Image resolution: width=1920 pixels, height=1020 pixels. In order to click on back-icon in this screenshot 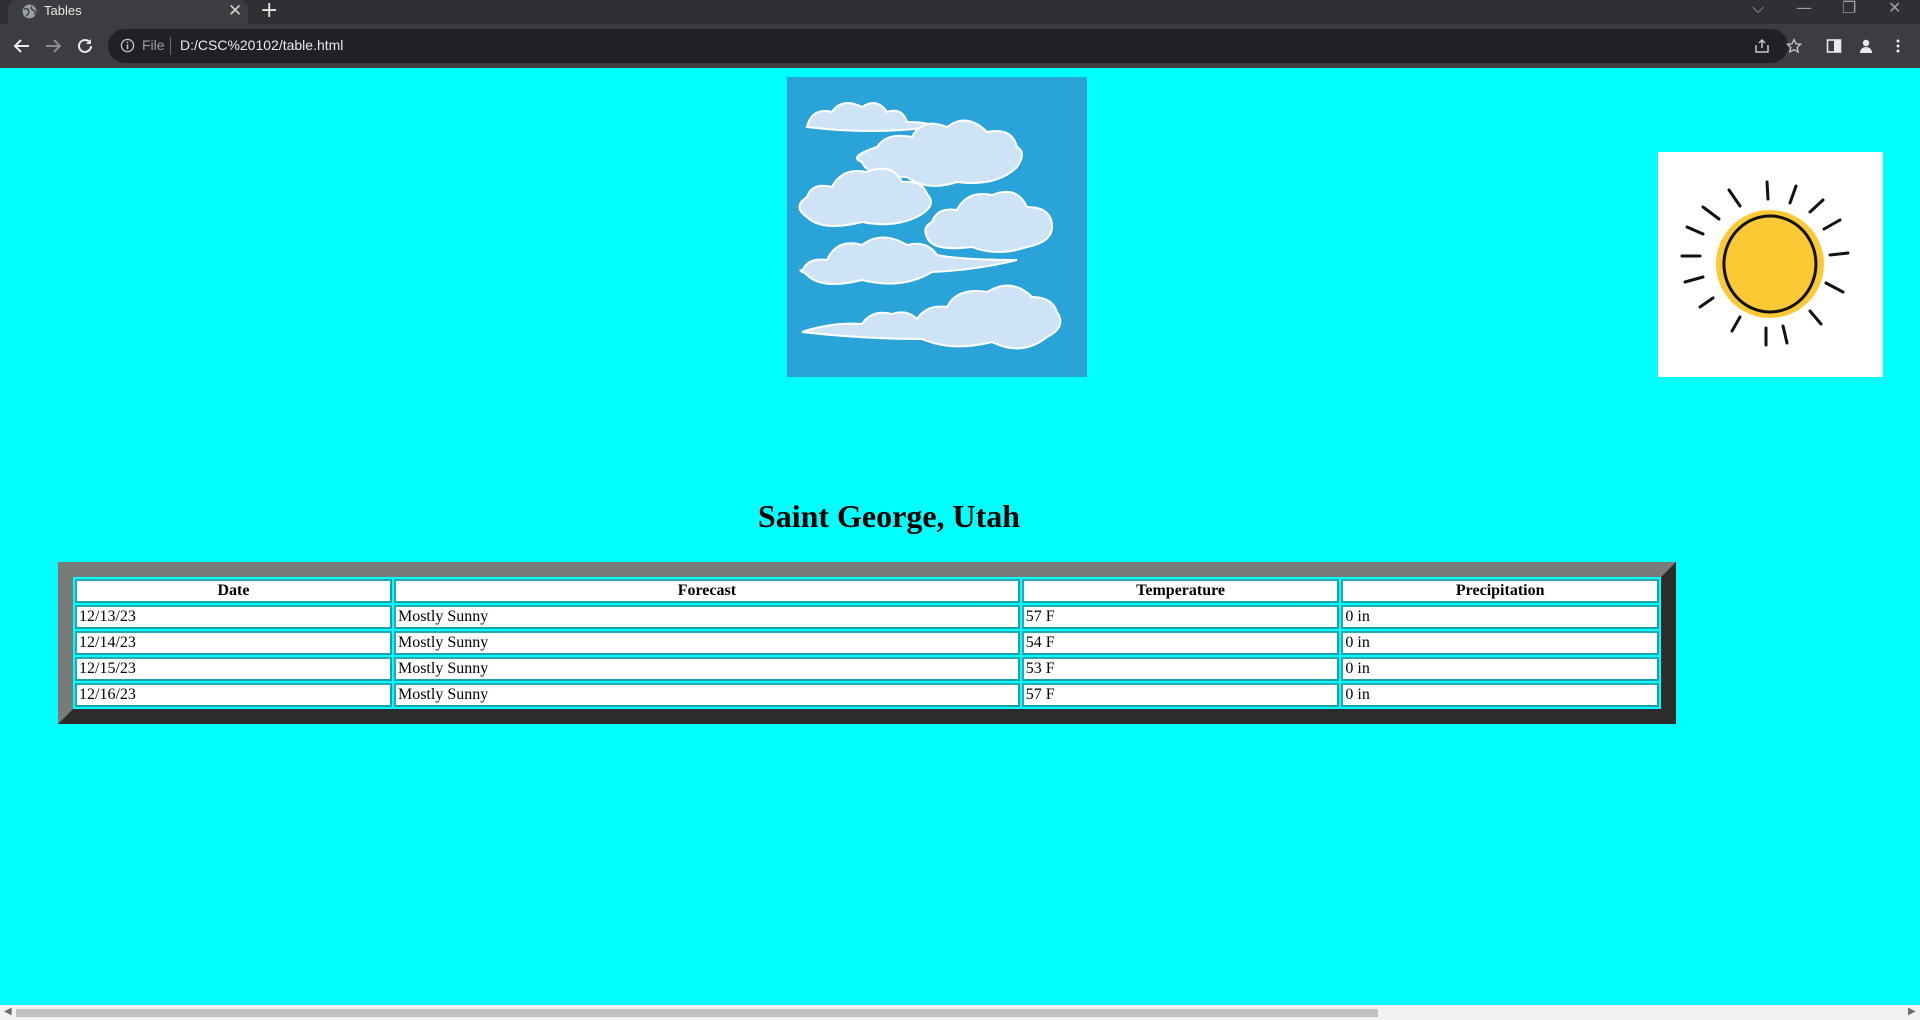, I will do `click(22, 46)`.